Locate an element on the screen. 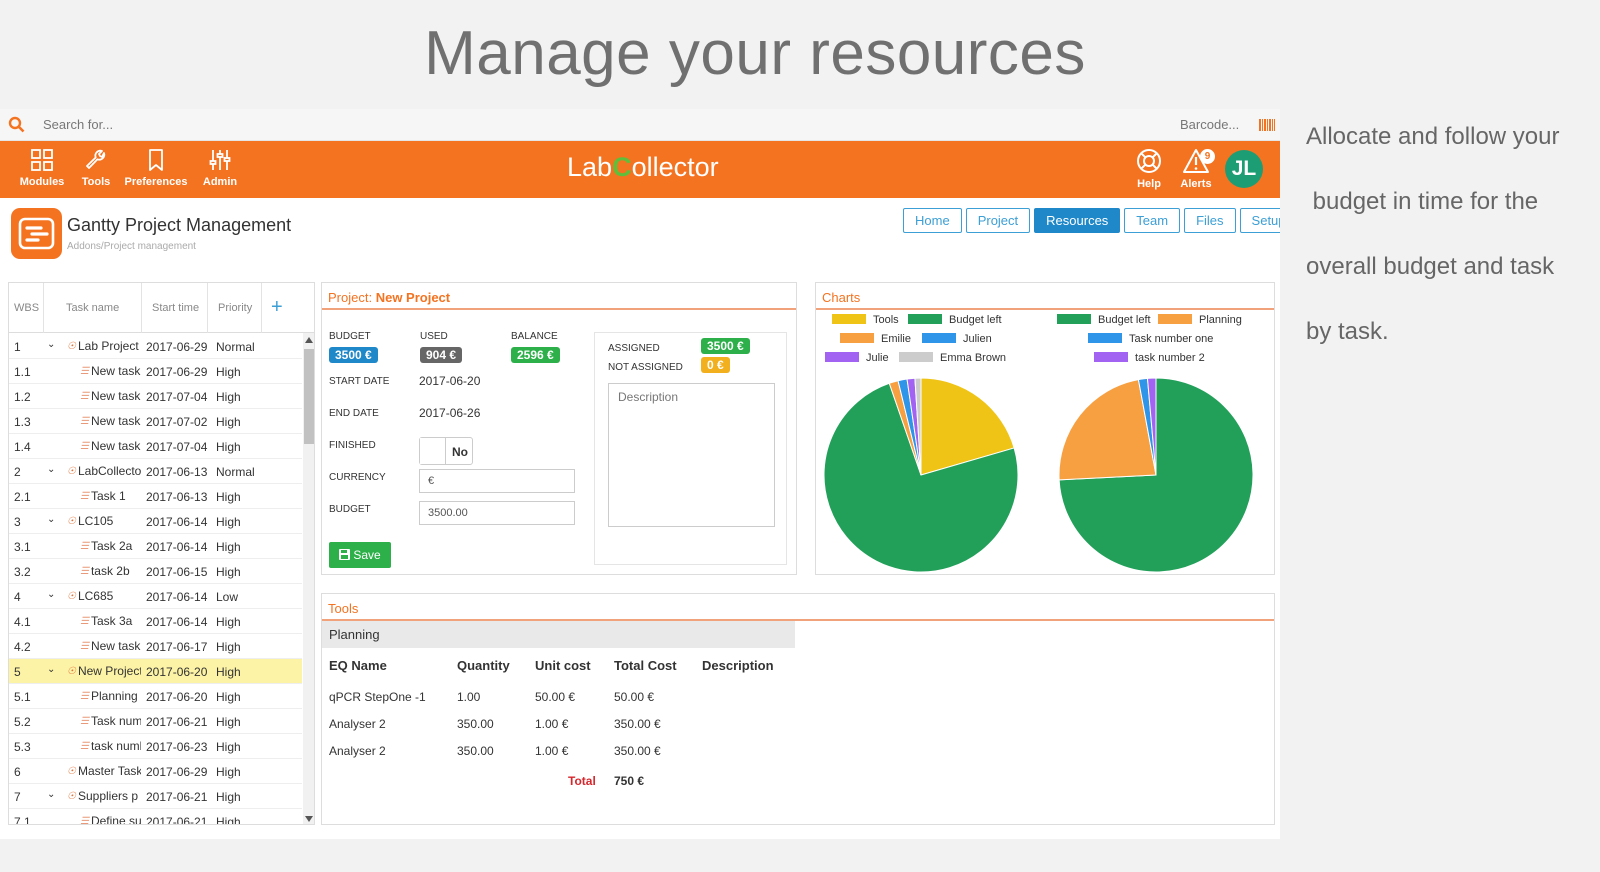 The width and height of the screenshot is (1600, 872). task-row: 5 ⌄ ☉ New Project 2017-06-20 High is located at coordinates (155, 671).